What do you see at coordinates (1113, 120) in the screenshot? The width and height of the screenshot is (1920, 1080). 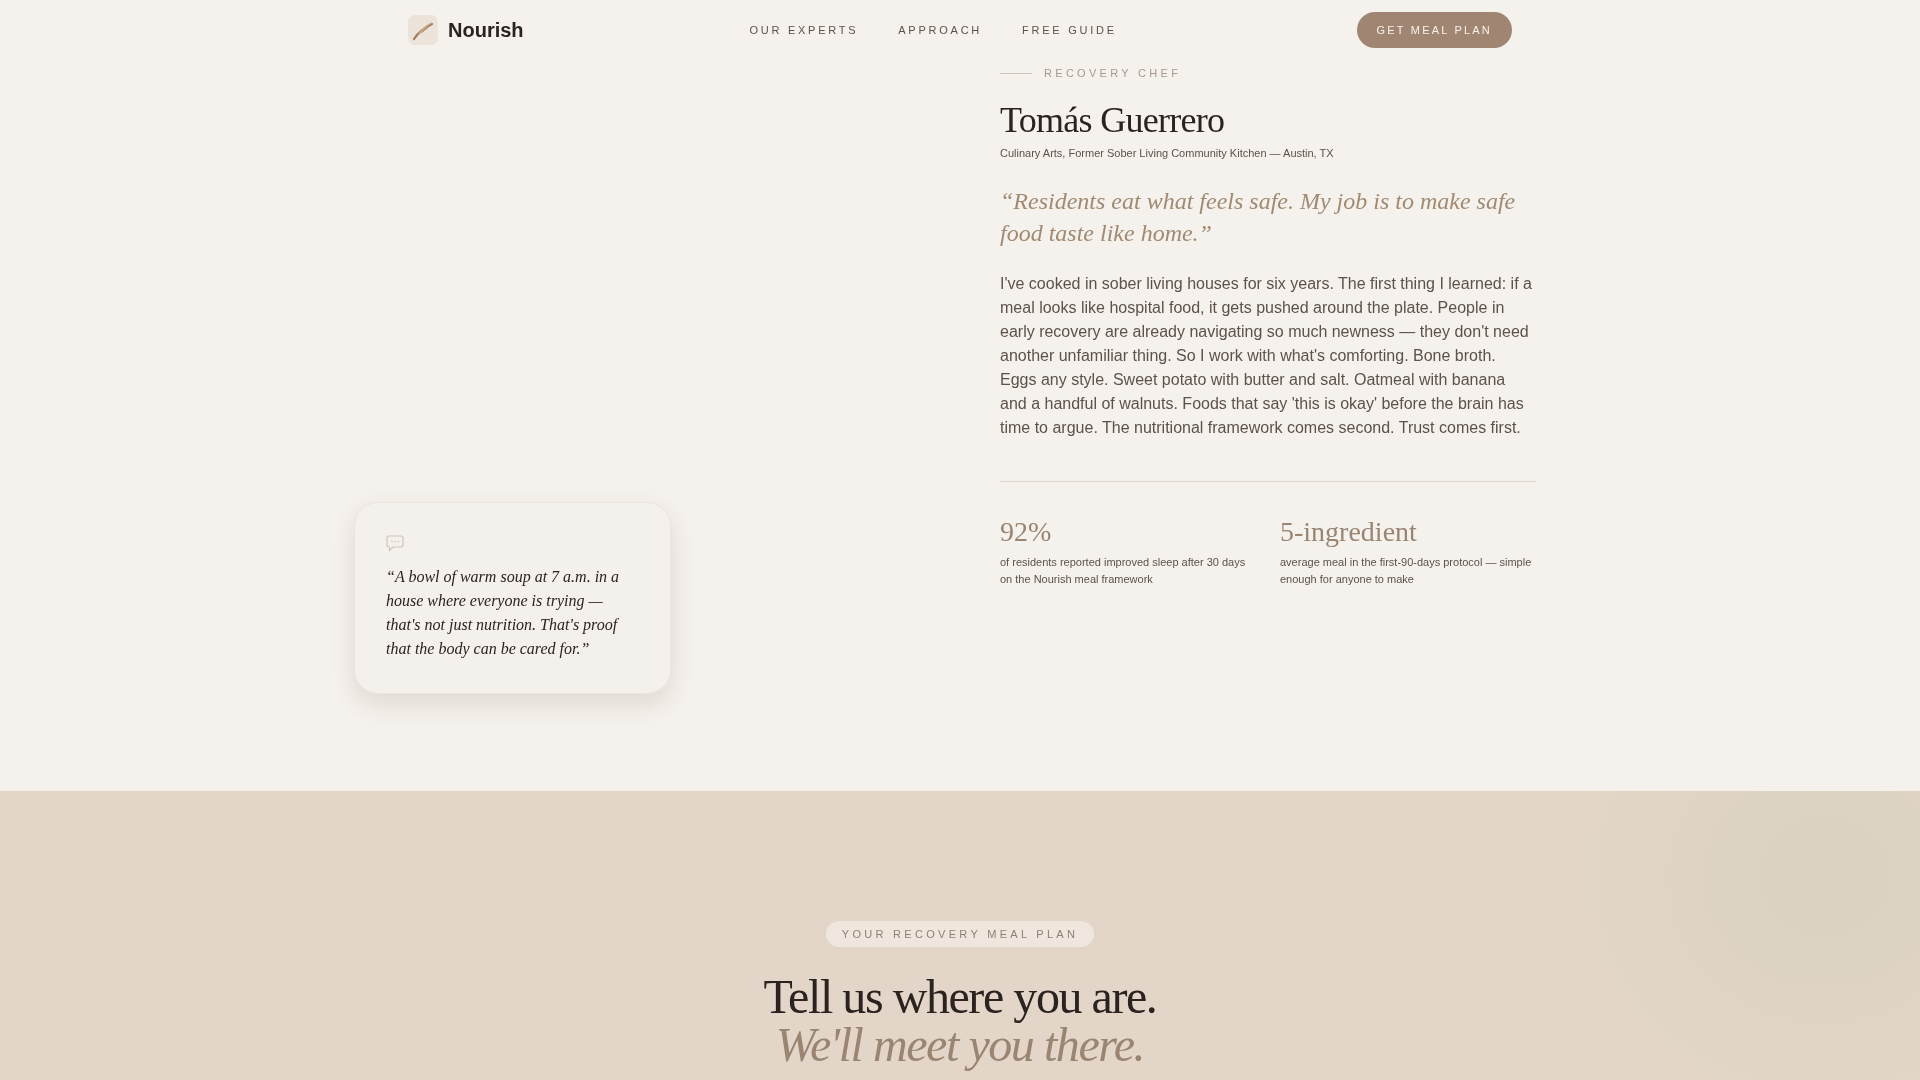 I see `expert-name: Tomás Guerrero` at bounding box center [1113, 120].